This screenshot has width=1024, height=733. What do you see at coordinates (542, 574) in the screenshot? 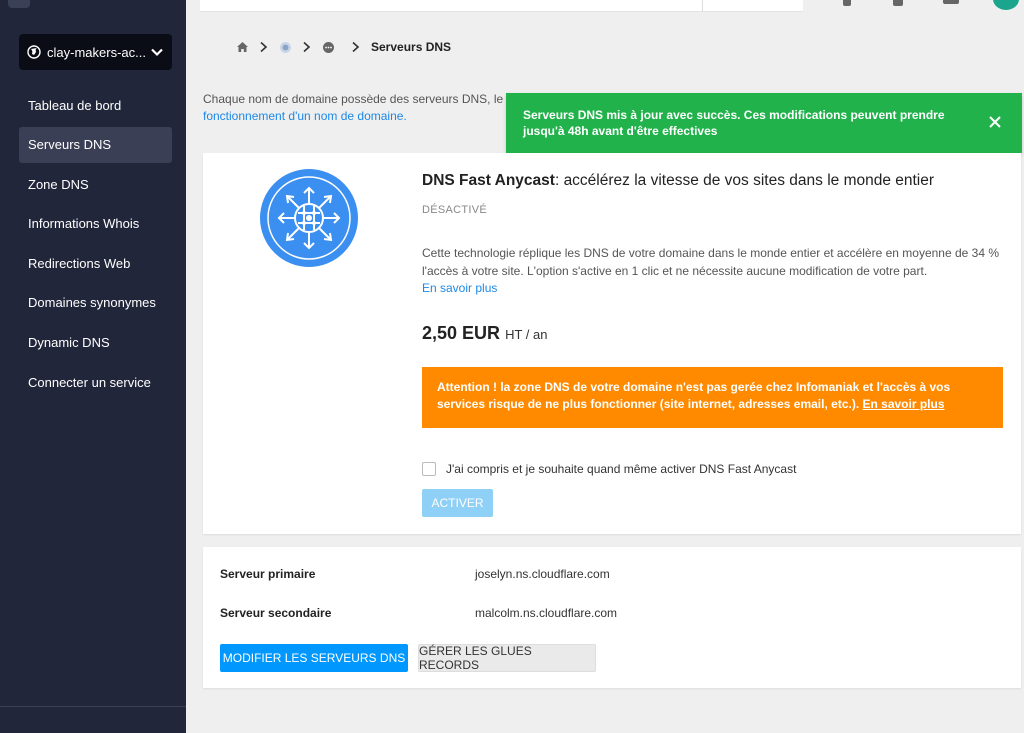
I see `primary-server-value: joselyn.ns.cloudflare.com` at bounding box center [542, 574].